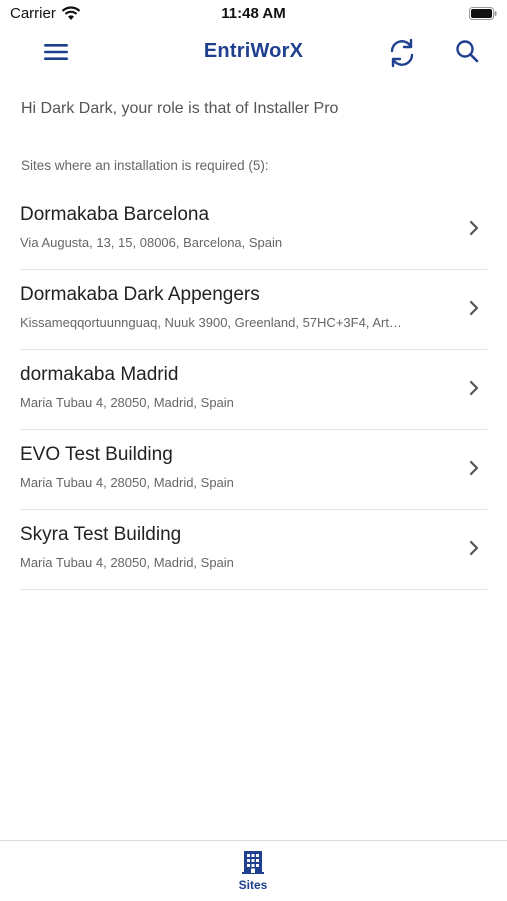 The width and height of the screenshot is (507, 901). Describe the element at coordinates (402, 53) in the screenshot. I see `sync-icon` at that location.